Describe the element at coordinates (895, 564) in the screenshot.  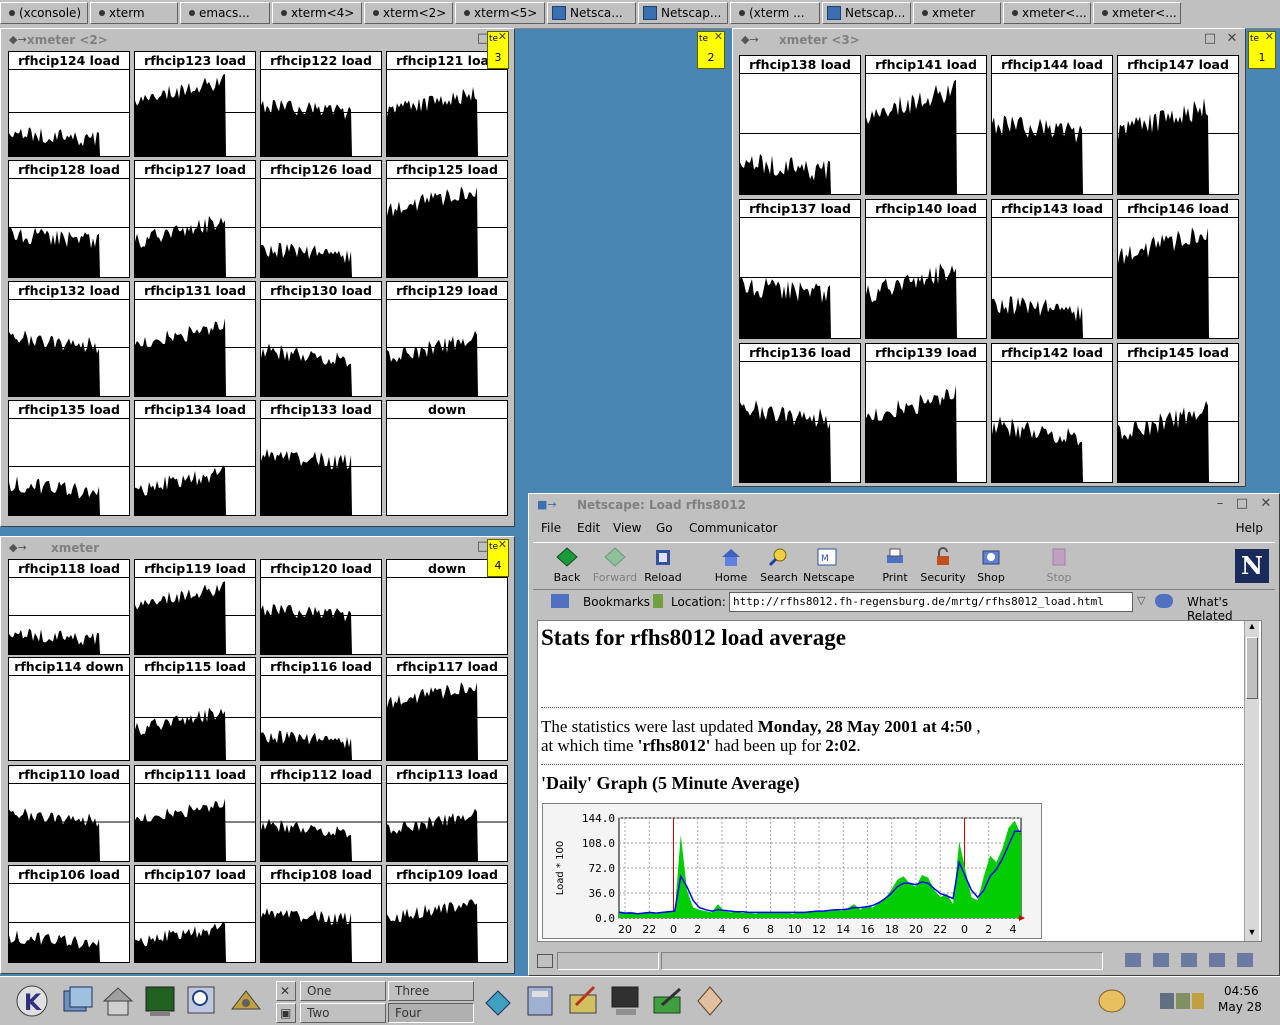
I see `print-button: Print` at that location.